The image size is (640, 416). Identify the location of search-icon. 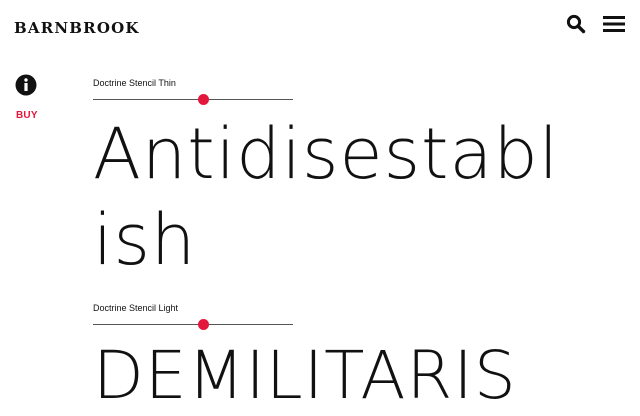
(576, 24).